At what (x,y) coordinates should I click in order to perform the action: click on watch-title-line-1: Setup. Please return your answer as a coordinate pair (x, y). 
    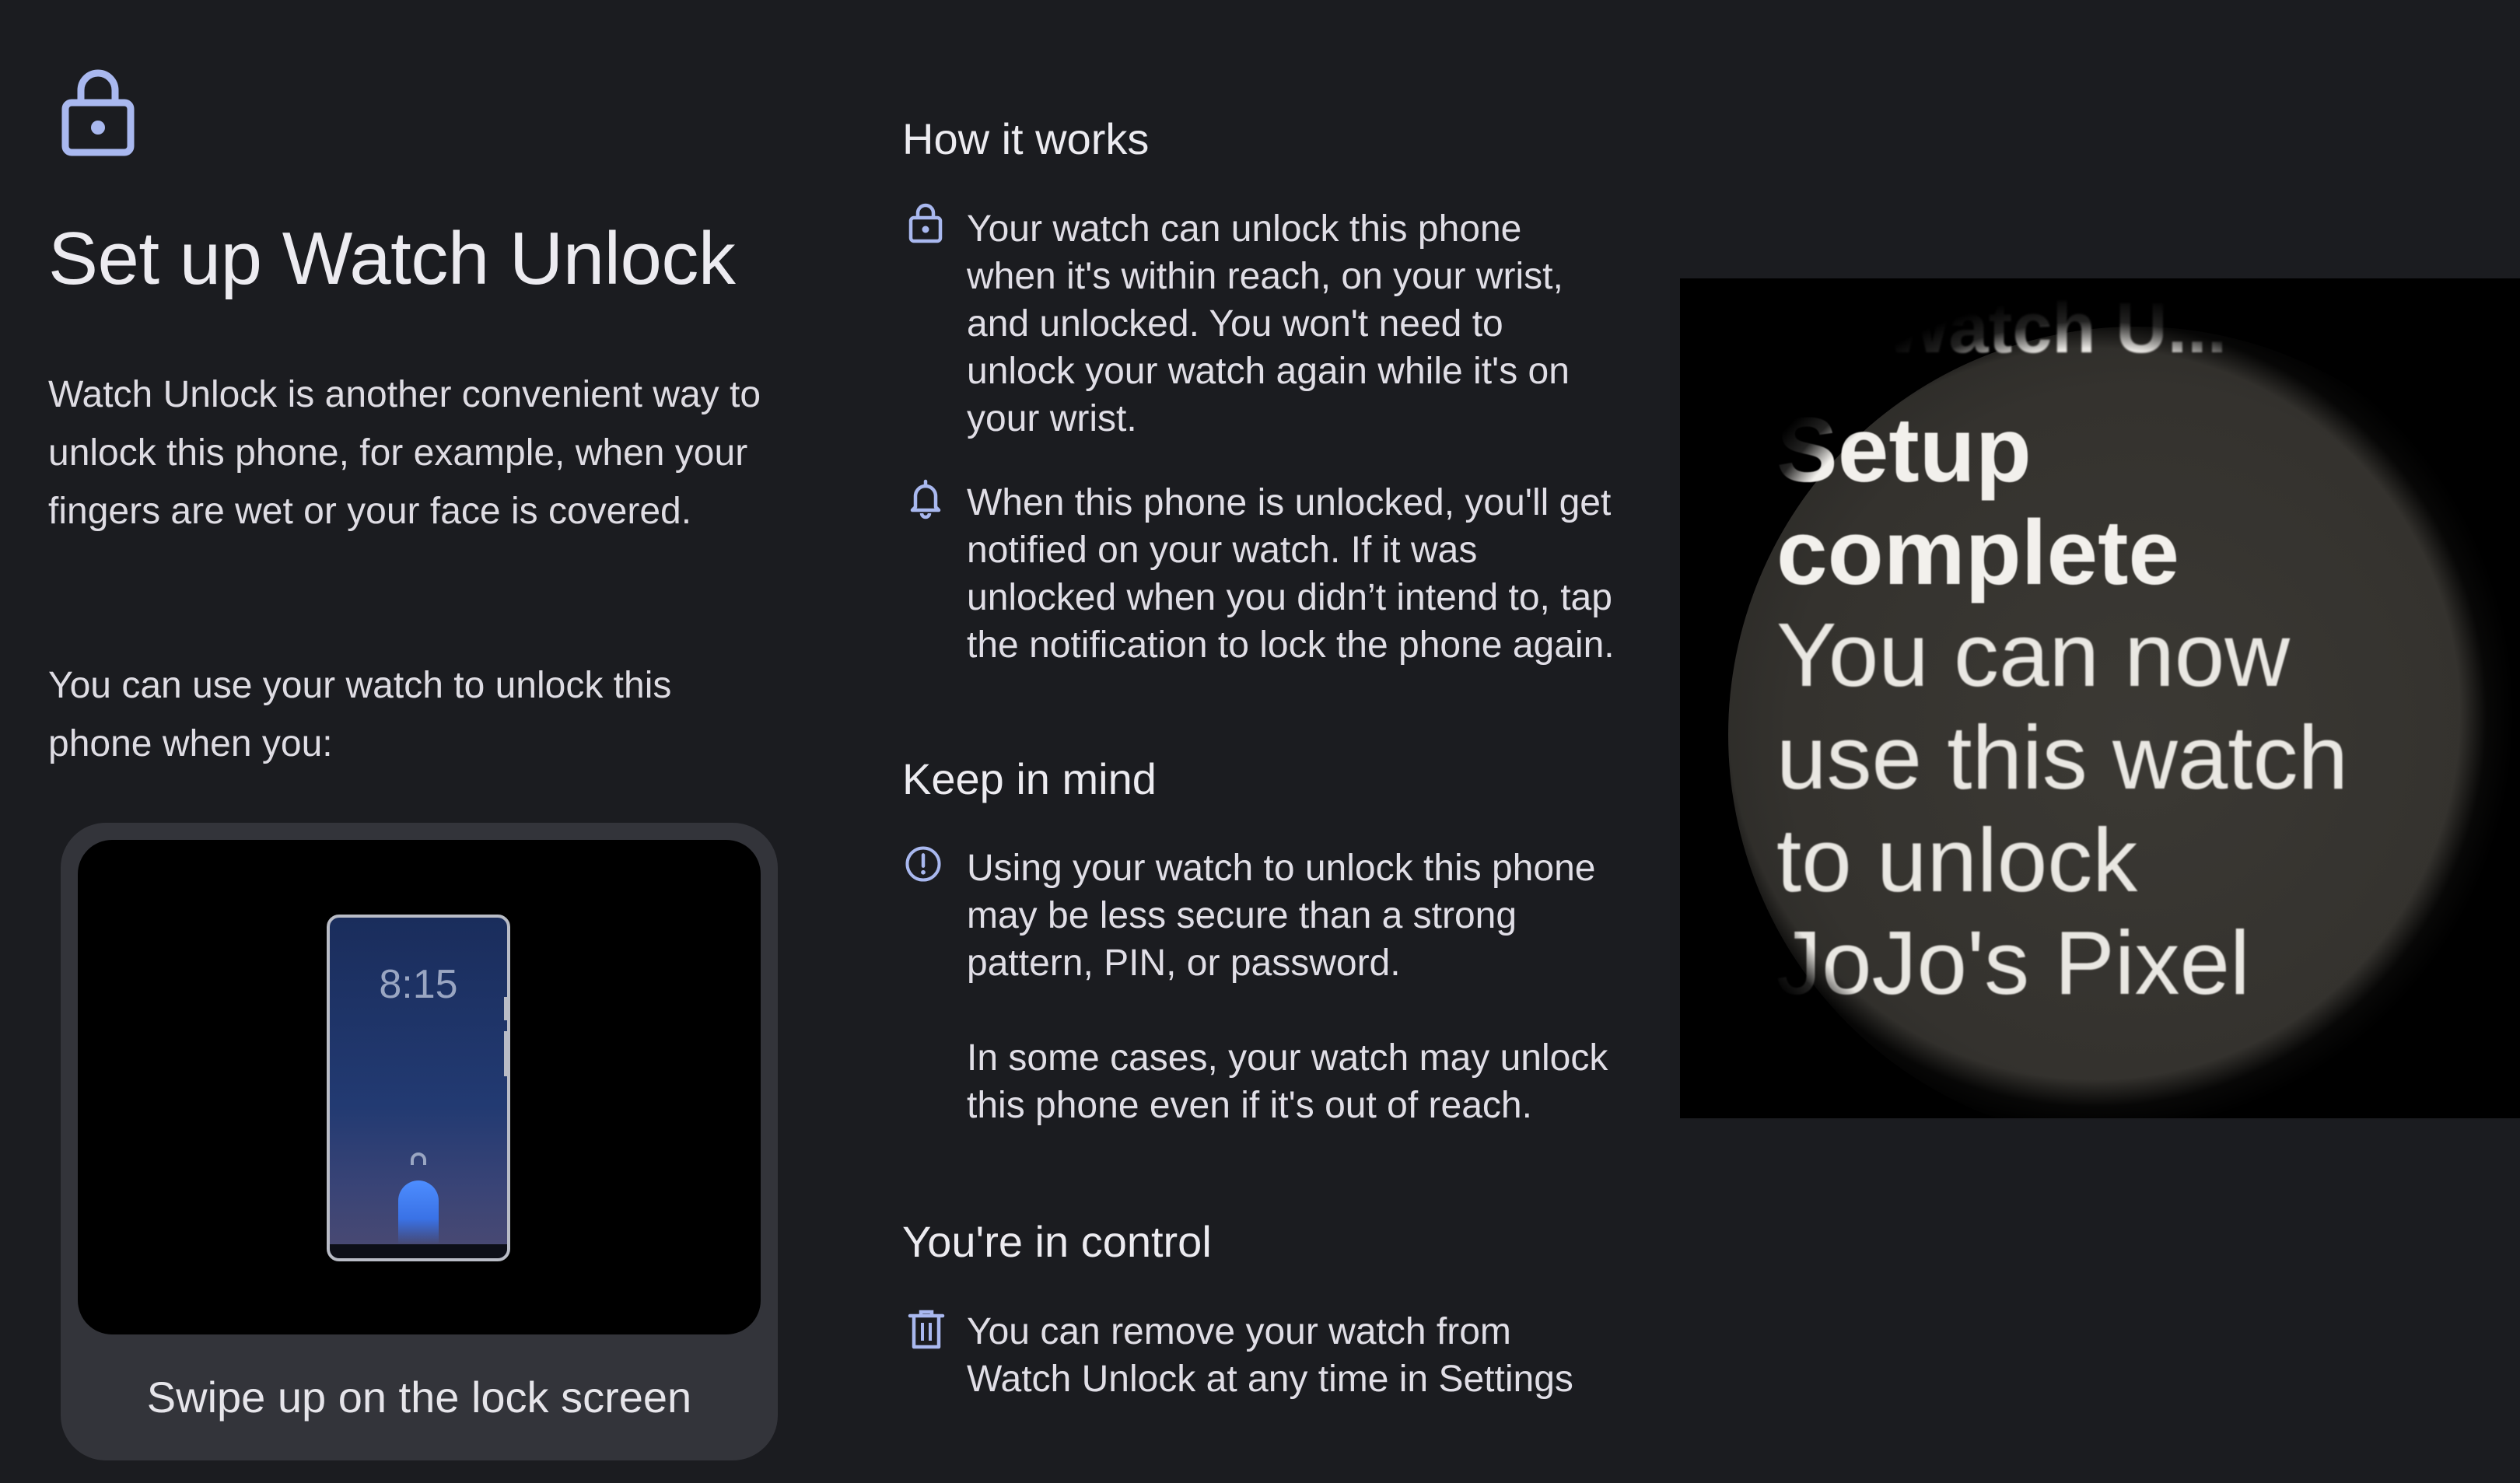
    Looking at the image, I should click on (1904, 450).